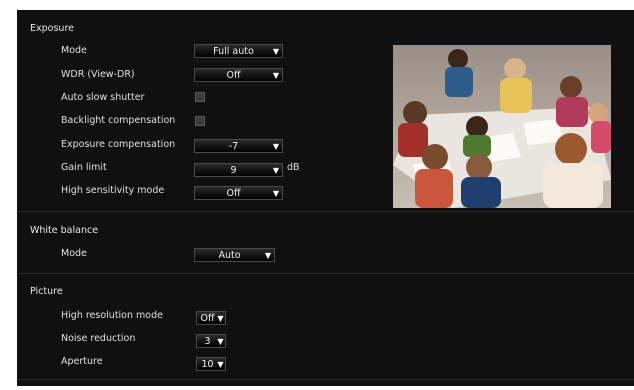 Image resolution: width=634 pixels, height=390 pixels. What do you see at coordinates (84, 167) in the screenshot?
I see `gain-limit-label: Gain limit` at bounding box center [84, 167].